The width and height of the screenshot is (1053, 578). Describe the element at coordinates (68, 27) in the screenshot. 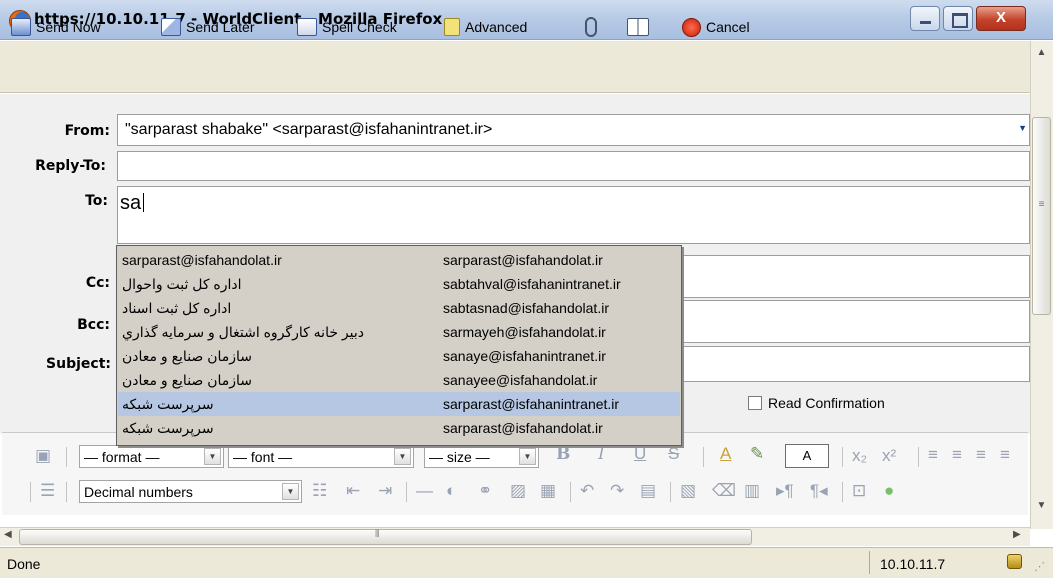

I see `send-now-label: Send Now` at that location.